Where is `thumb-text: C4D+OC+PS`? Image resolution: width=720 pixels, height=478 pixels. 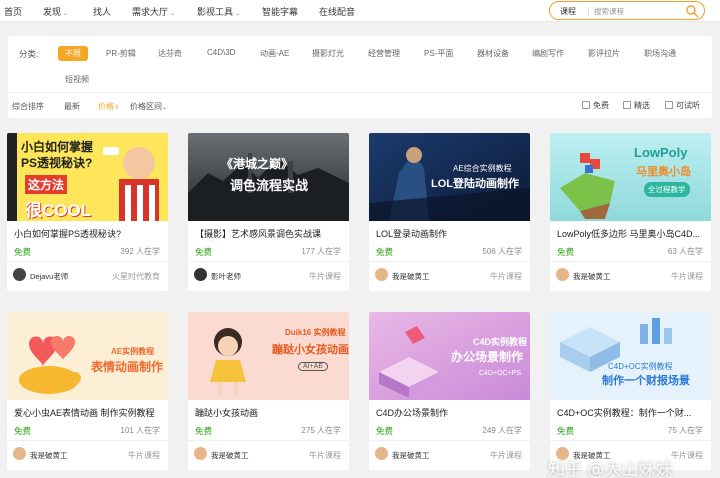
thumb-text: C4D+OC+PS is located at coordinates (500, 373).